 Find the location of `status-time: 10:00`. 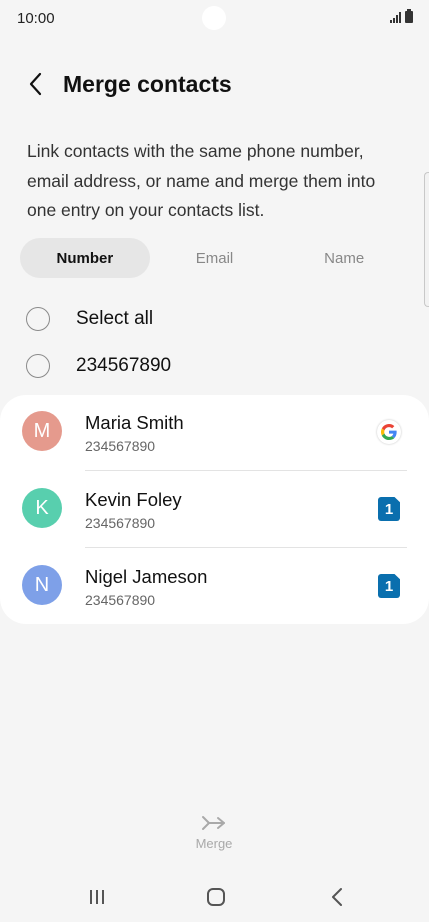

status-time: 10:00 is located at coordinates (36, 18).